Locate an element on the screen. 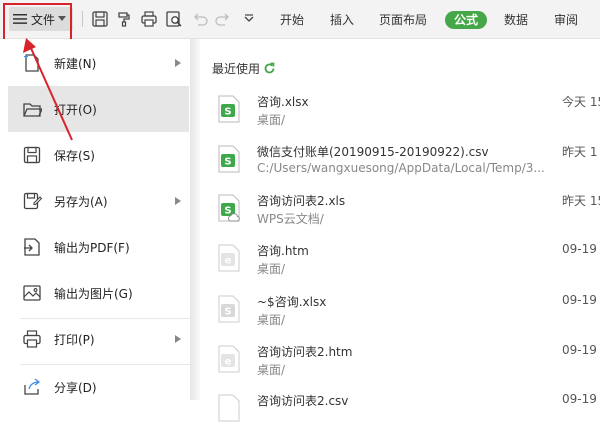 This screenshot has height=440, width=600. file-time: 昨天 1 is located at coordinates (580, 152).